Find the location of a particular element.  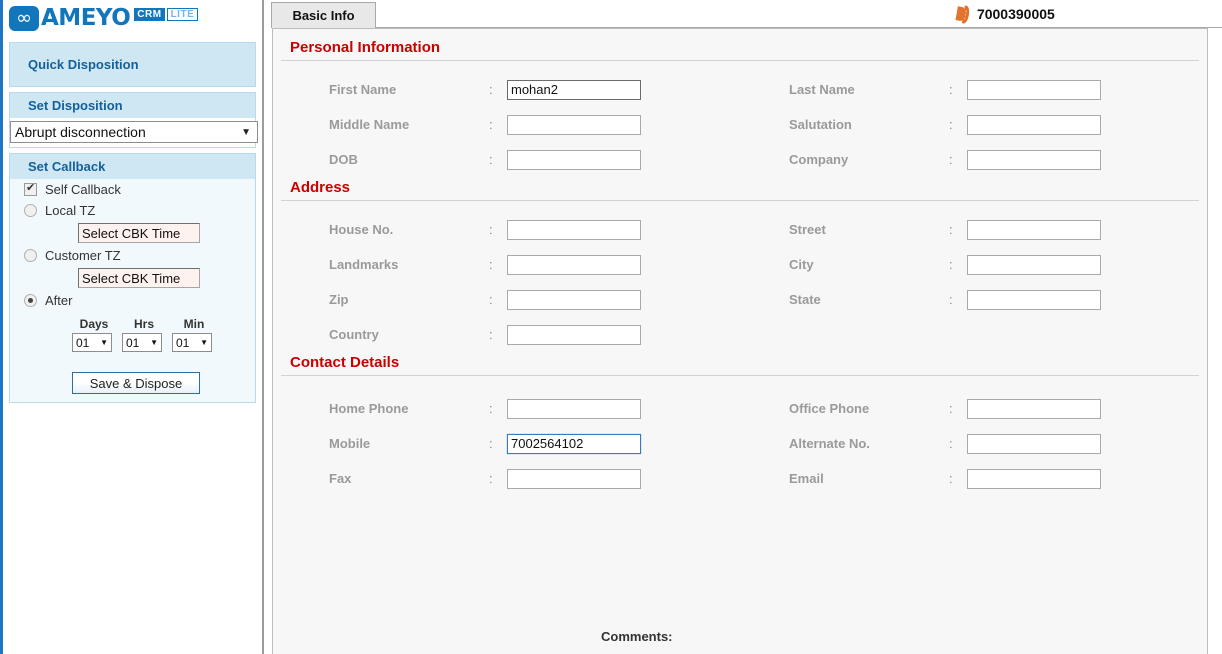

after-duration-group: Days Hrs Min 01 ▼ 01 ▼ 01 ▼ is located at coordinates (163, 334).